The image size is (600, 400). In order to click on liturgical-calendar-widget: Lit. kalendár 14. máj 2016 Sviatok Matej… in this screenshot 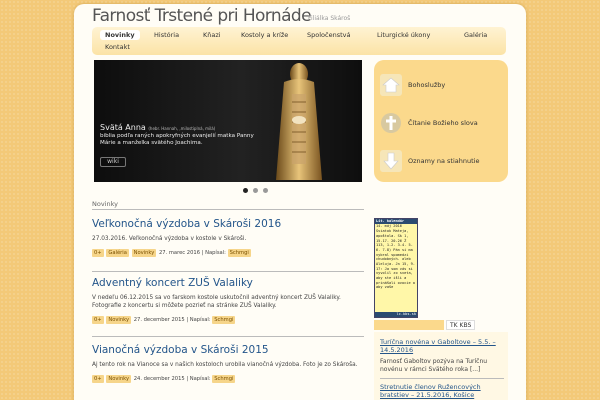, I will do `click(396, 268)`.